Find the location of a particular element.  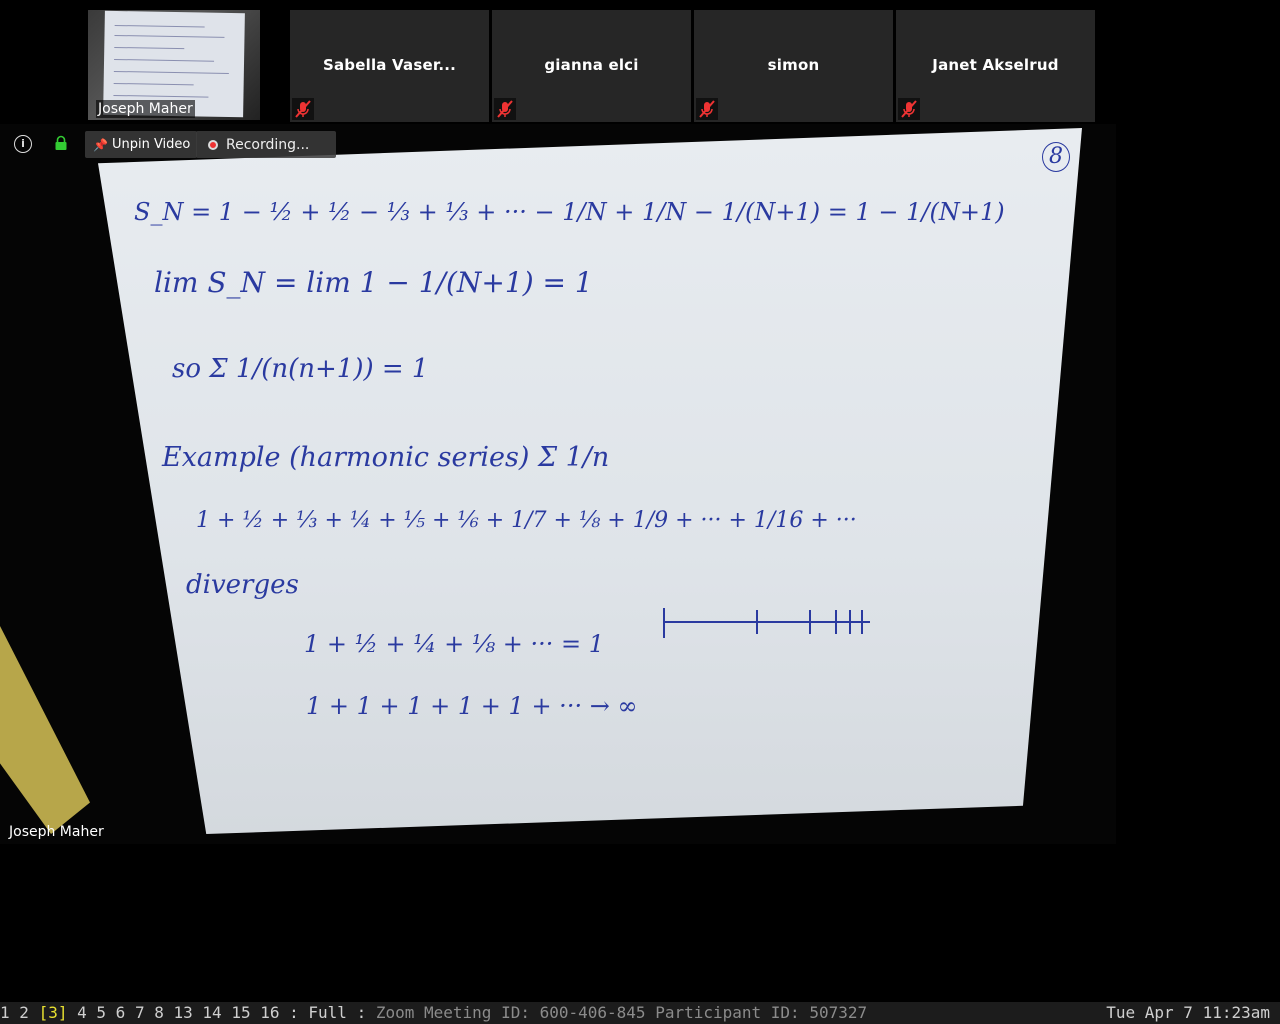

whiteboard-line-3: so Σ 1/(n(n+1)) = 1 is located at coordinates (300, 369).